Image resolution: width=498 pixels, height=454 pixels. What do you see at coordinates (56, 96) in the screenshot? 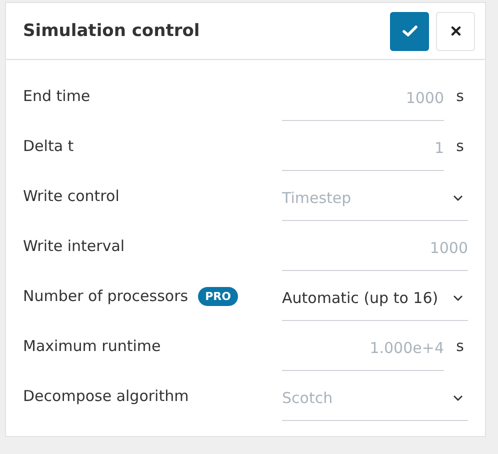
I see `field-label: End time` at bounding box center [56, 96].